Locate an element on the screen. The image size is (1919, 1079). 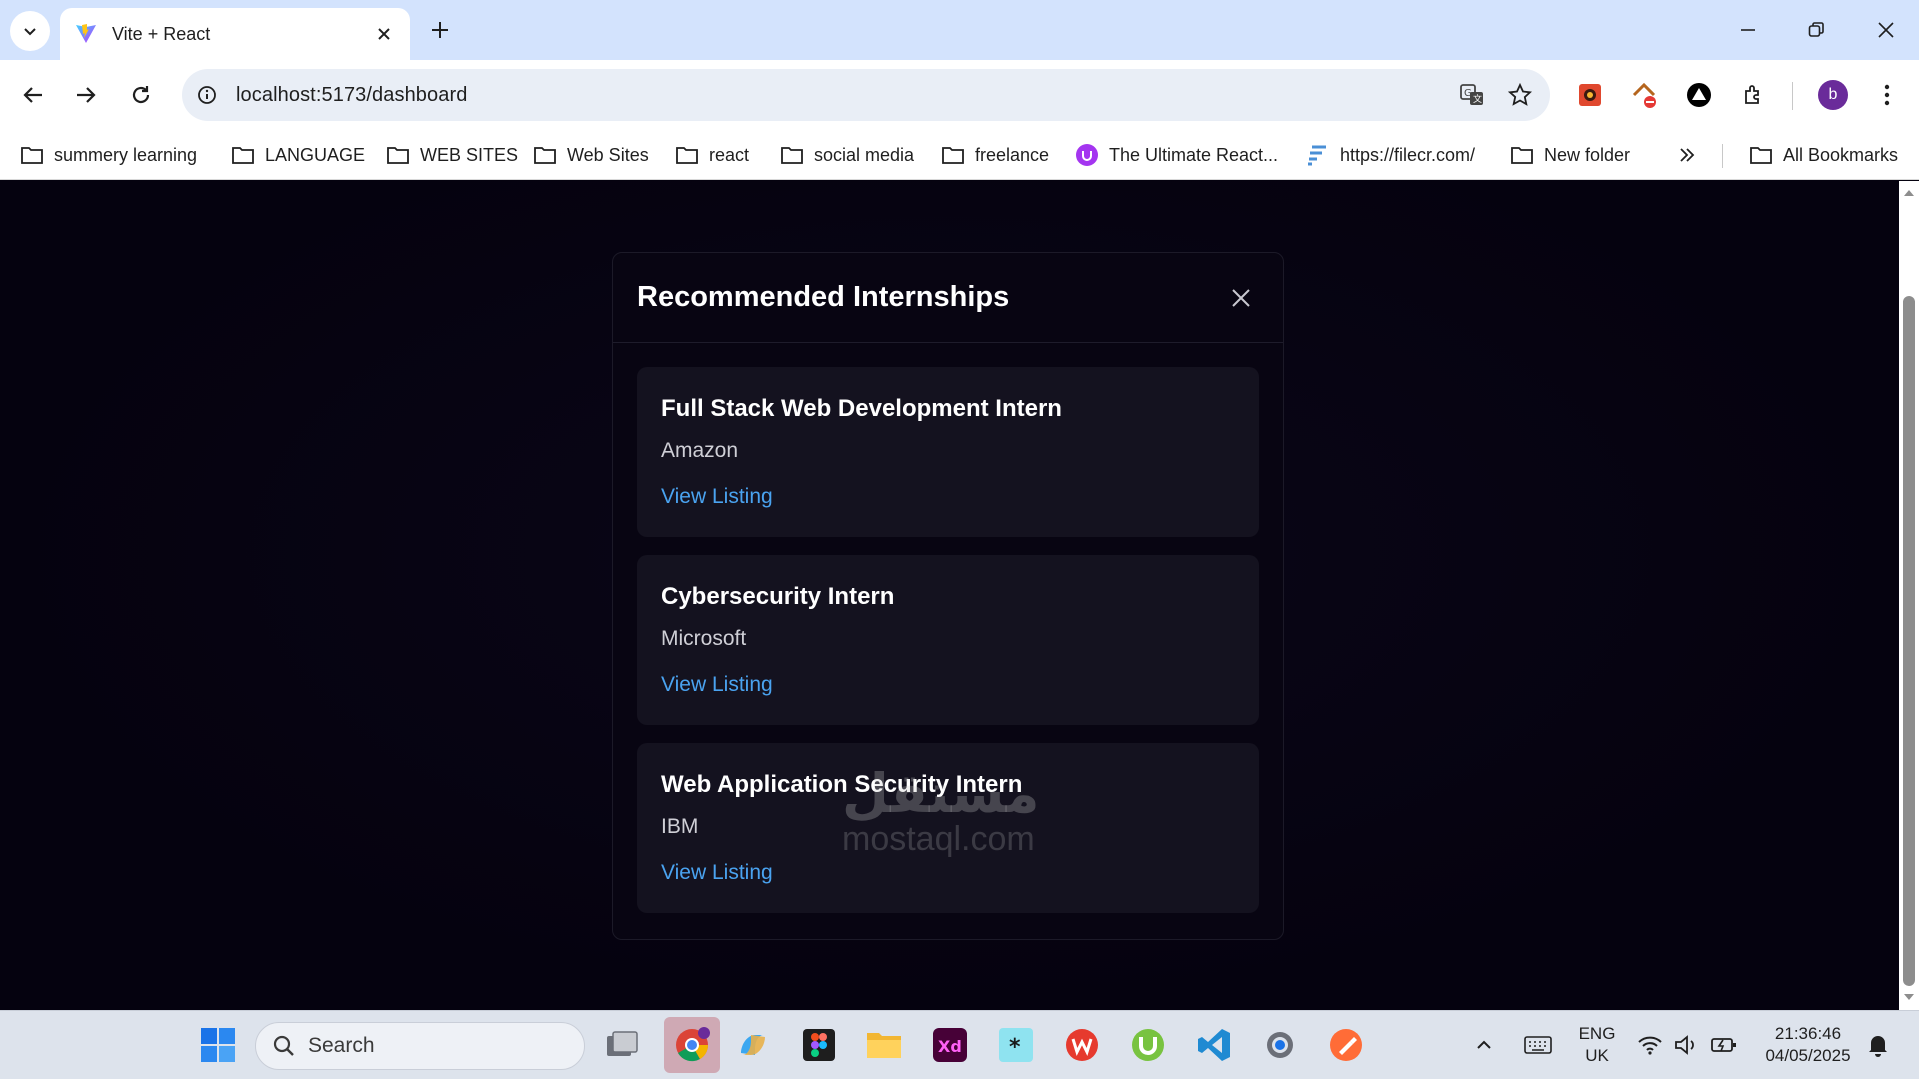
double-chevron-right-icon is located at coordinates (1687, 155).